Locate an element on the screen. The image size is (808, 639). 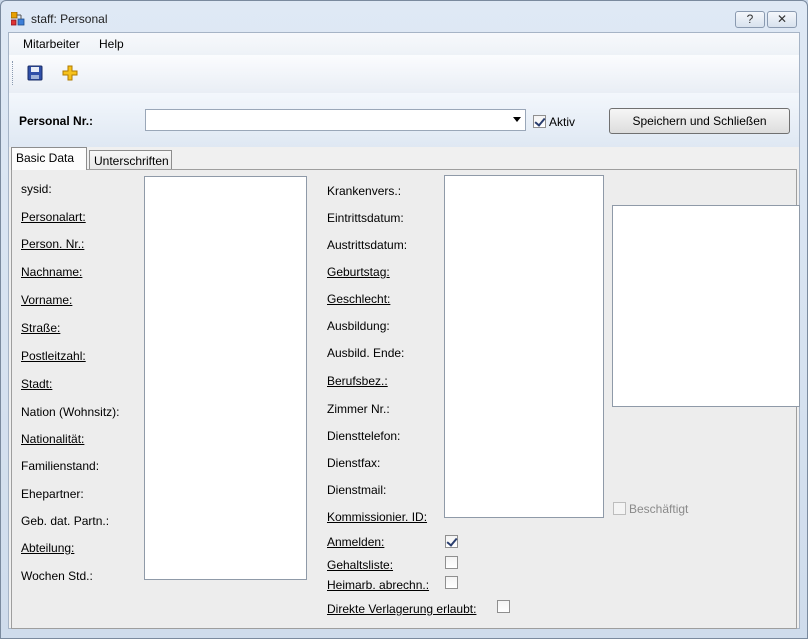
label-geschlecht: Geschlecht: is located at coordinates (359, 299).